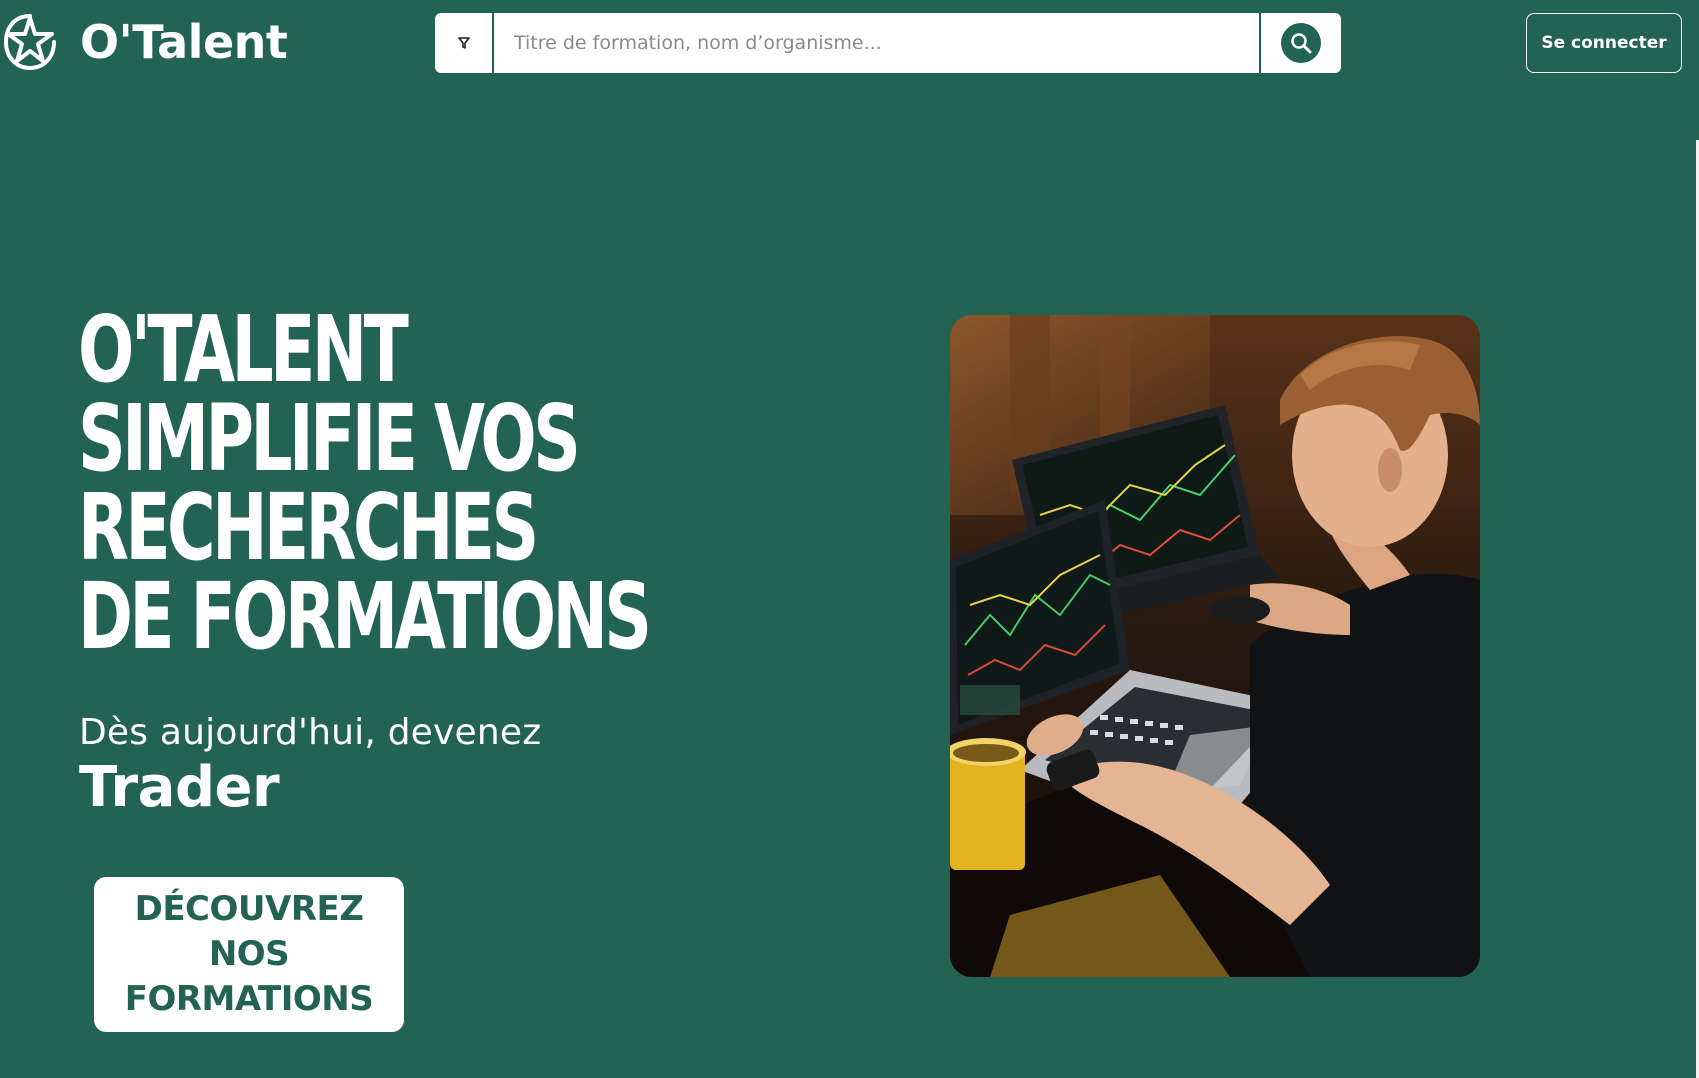 The image size is (1699, 1078). Describe the element at coordinates (329, 438) in the screenshot. I see `hero-title-line: SIMPLIFIE VOS` at that location.